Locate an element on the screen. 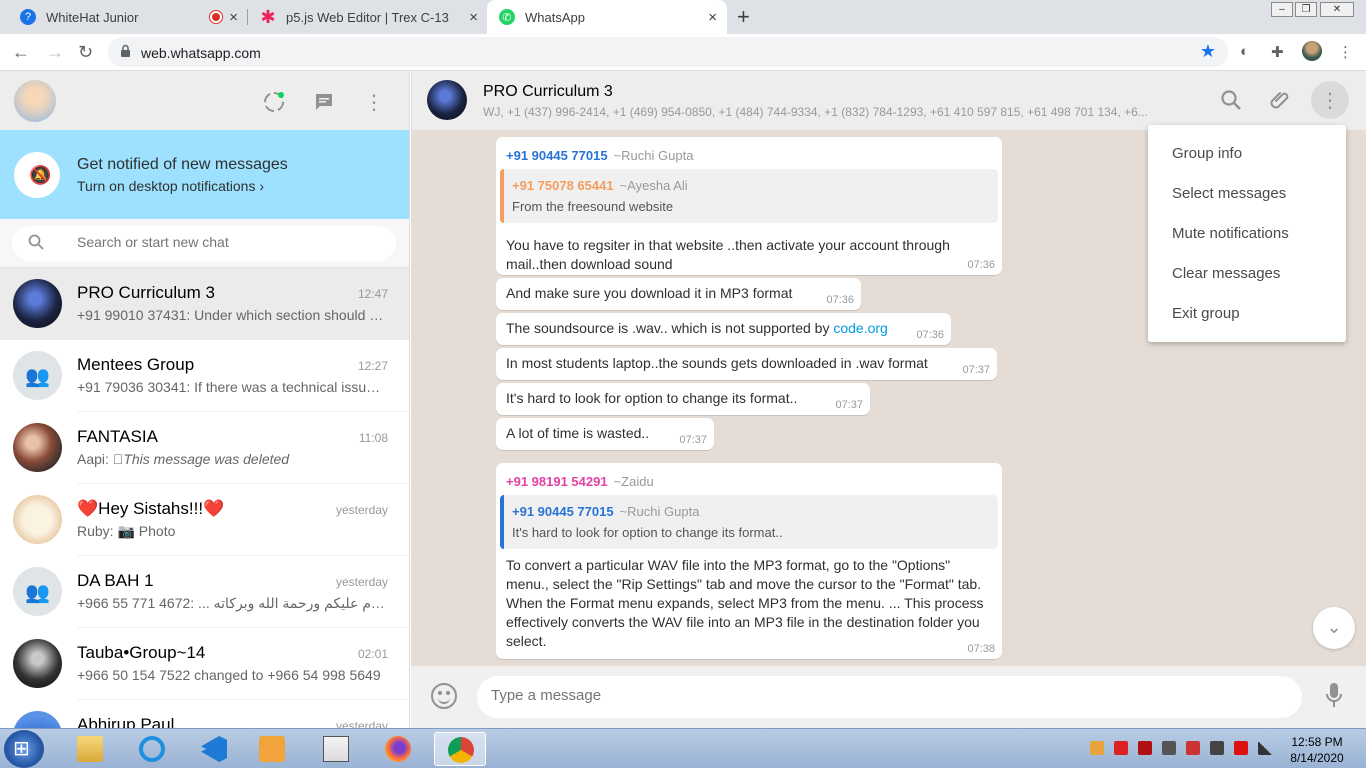  close-window-button: ✕ is located at coordinates (1337, 9).